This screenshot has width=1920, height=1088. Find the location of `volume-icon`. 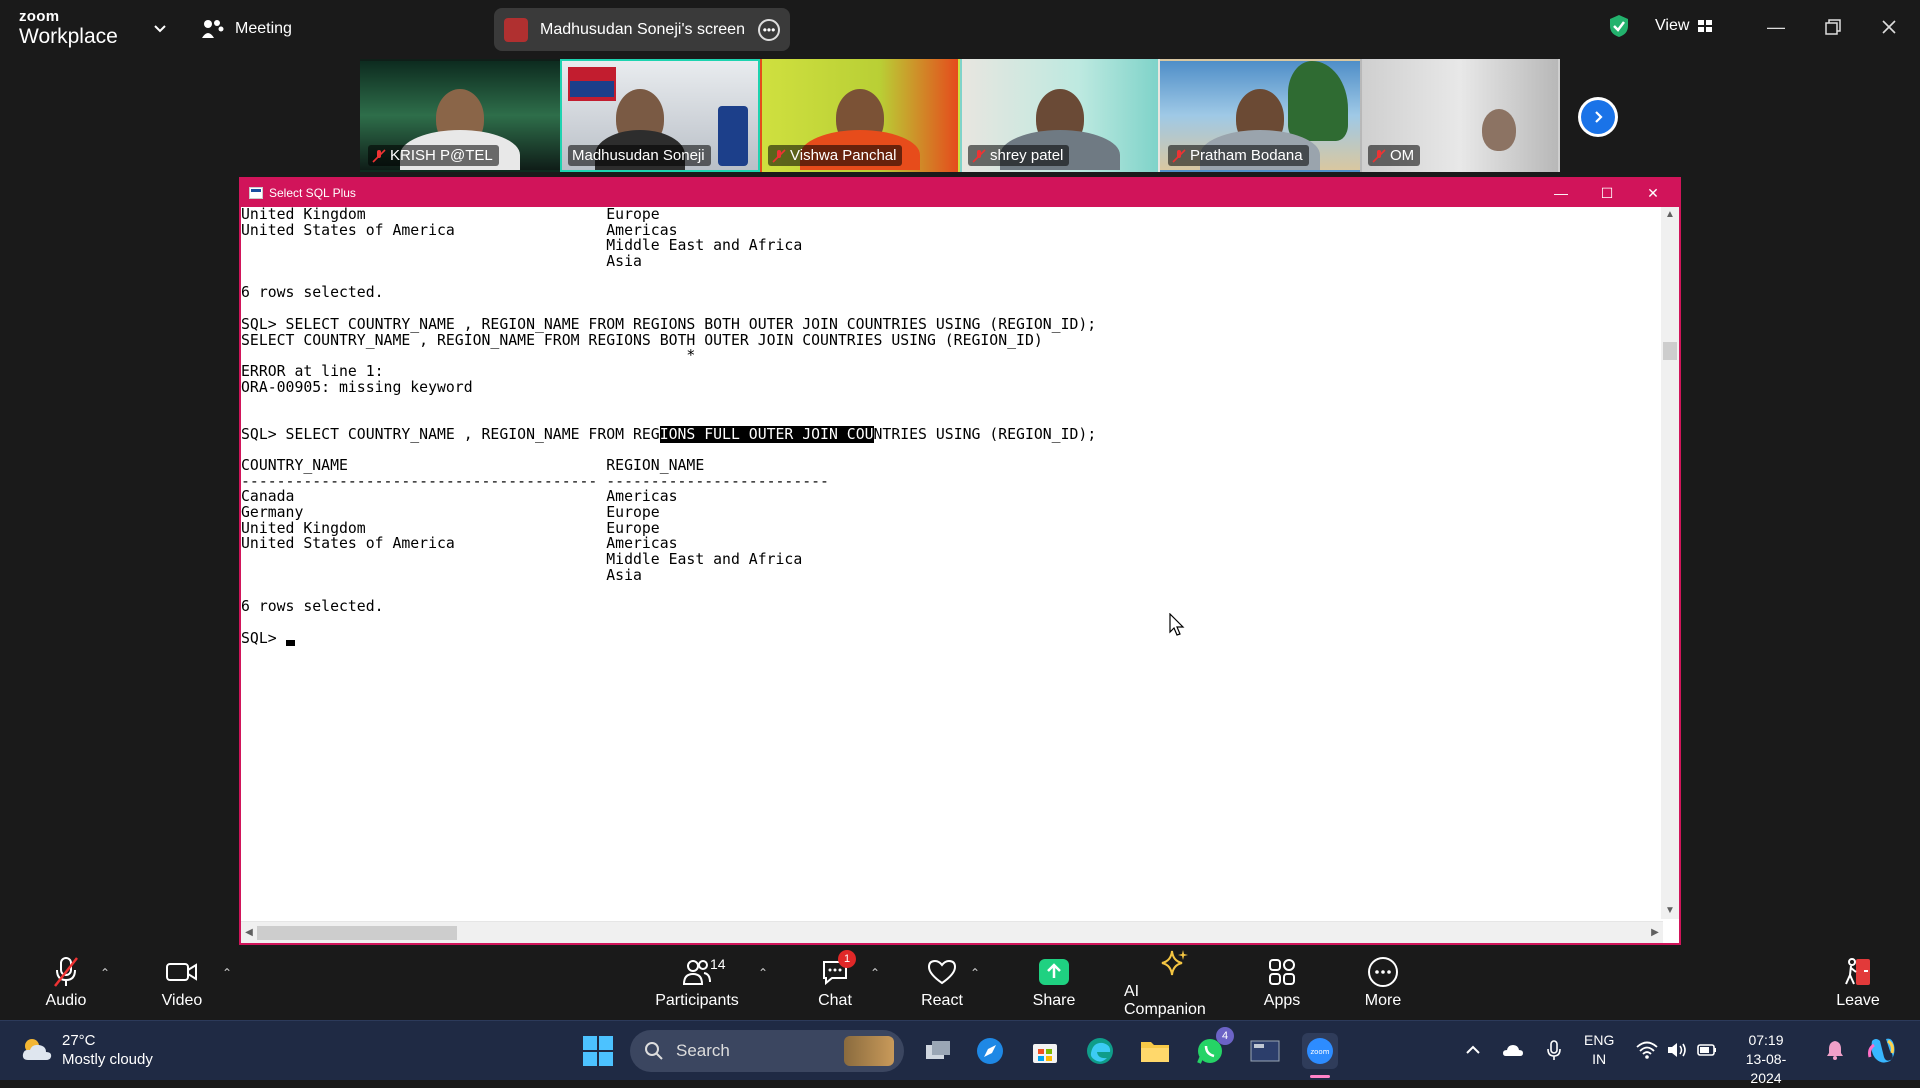

volume-icon is located at coordinates (1677, 1050).